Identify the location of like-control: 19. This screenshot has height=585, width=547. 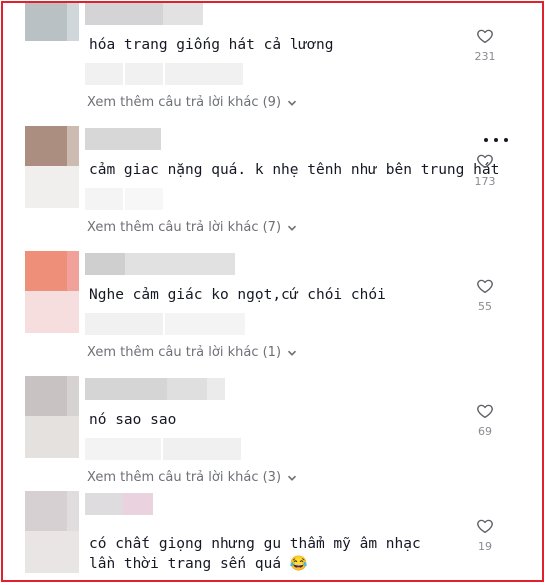
(485, 535).